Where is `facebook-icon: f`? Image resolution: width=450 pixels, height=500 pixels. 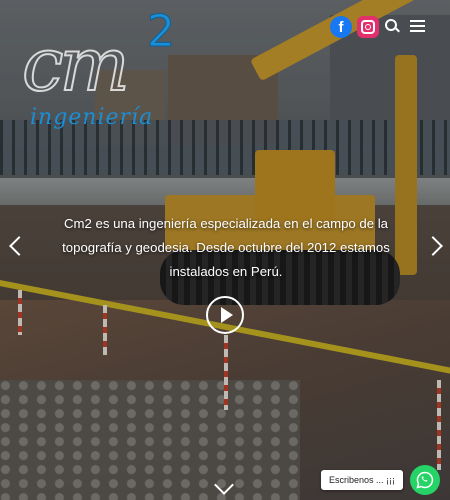
facebook-icon: f is located at coordinates (341, 27).